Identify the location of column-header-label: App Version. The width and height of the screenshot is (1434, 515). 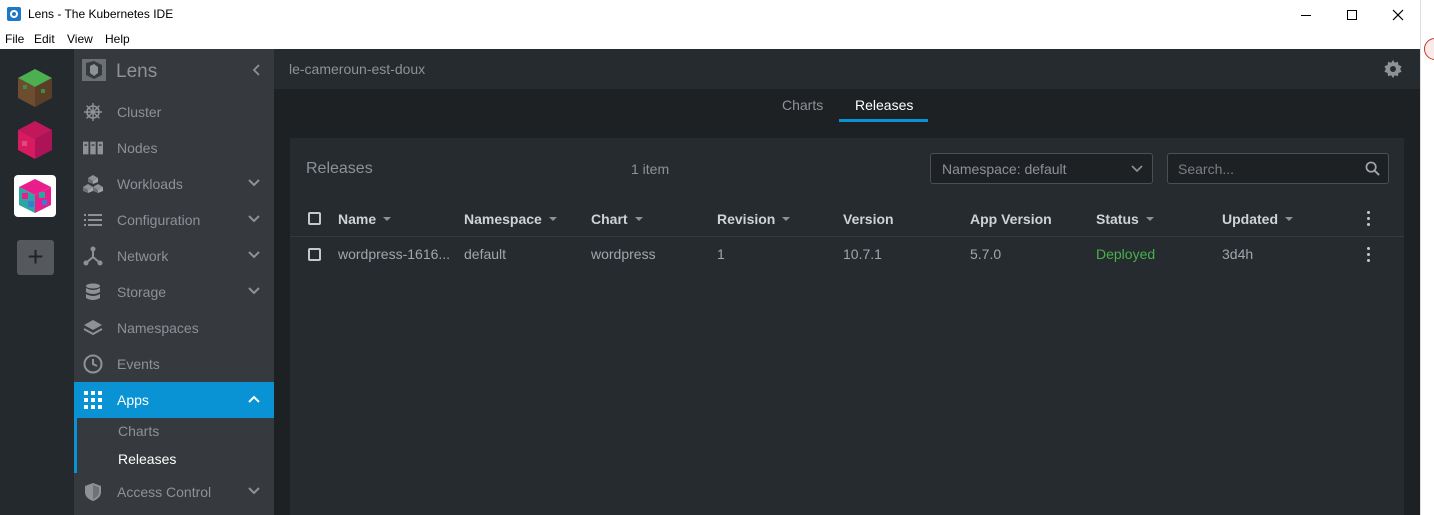
(1011, 219).